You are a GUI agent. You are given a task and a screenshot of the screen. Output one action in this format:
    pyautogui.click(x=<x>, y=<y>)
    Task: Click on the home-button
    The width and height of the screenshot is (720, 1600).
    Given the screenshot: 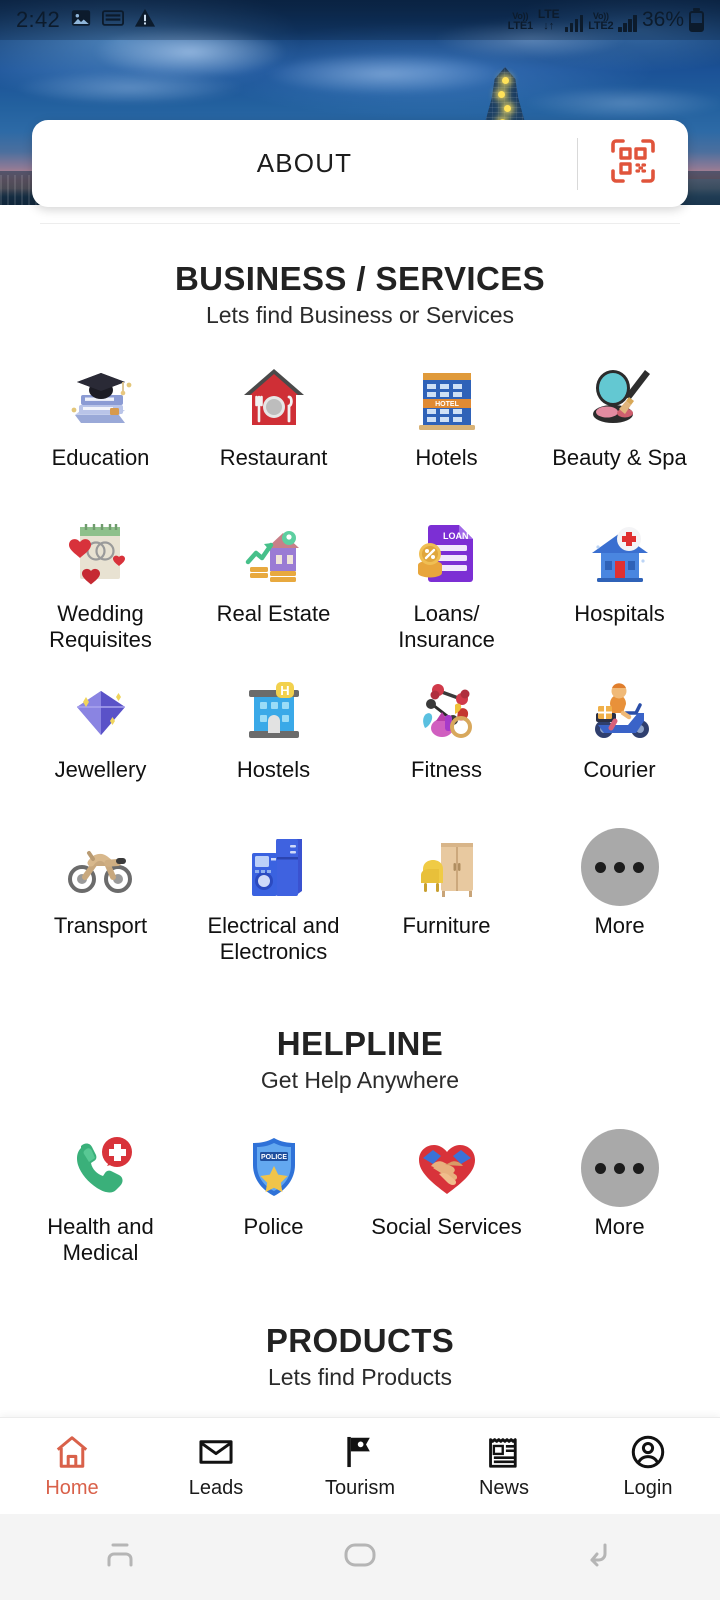 What is the action you would take?
    pyautogui.click(x=360, y=1557)
    